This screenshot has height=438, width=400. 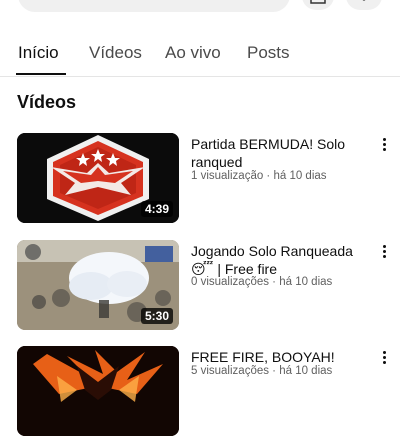 What do you see at coordinates (364, 5) in the screenshot?
I see `more-options-button` at bounding box center [364, 5].